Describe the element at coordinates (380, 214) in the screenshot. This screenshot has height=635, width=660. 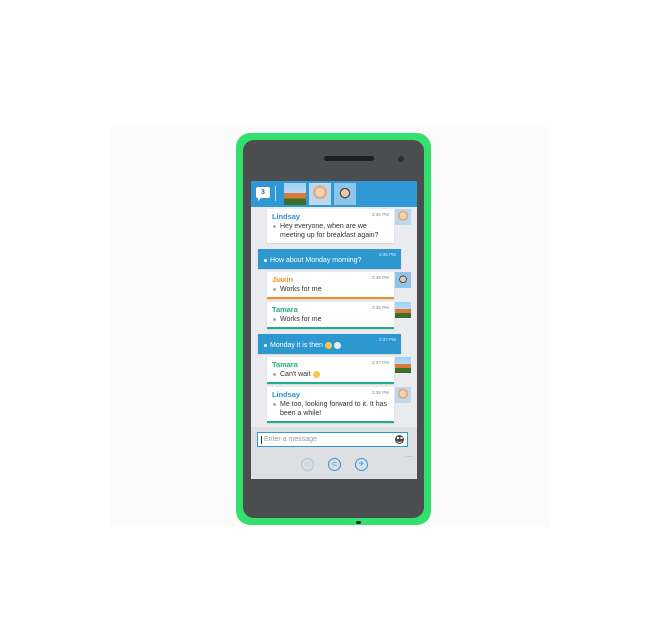
I see `message-time: 3:35 PM` at that location.